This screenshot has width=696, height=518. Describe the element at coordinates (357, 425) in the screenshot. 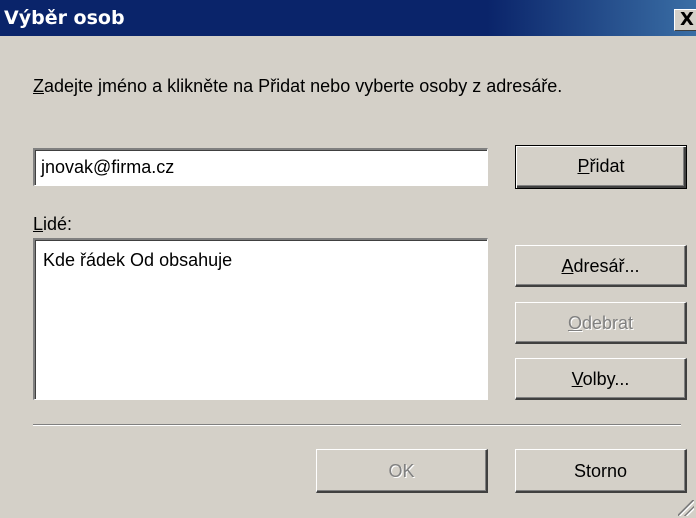

I see `separator-line` at that location.